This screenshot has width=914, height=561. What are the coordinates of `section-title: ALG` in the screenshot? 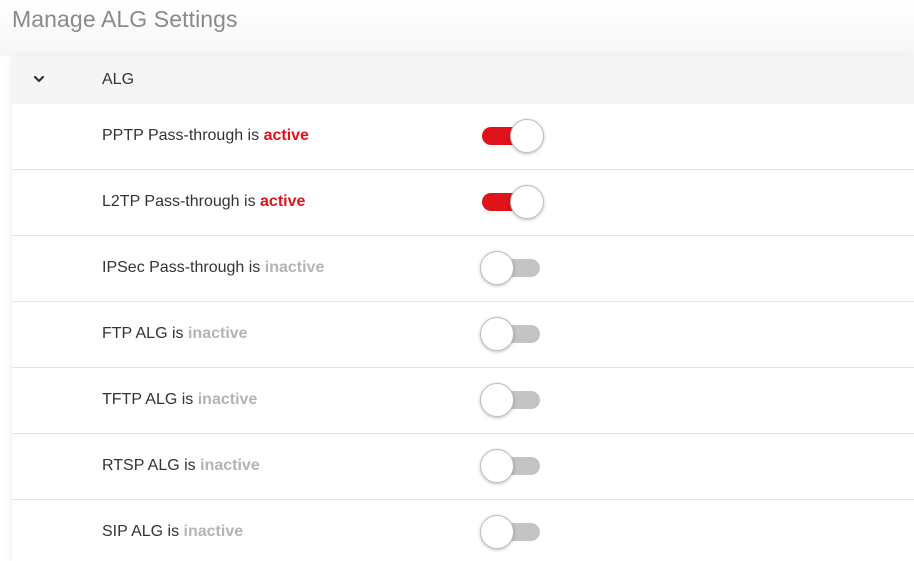 It's located at (118, 79).